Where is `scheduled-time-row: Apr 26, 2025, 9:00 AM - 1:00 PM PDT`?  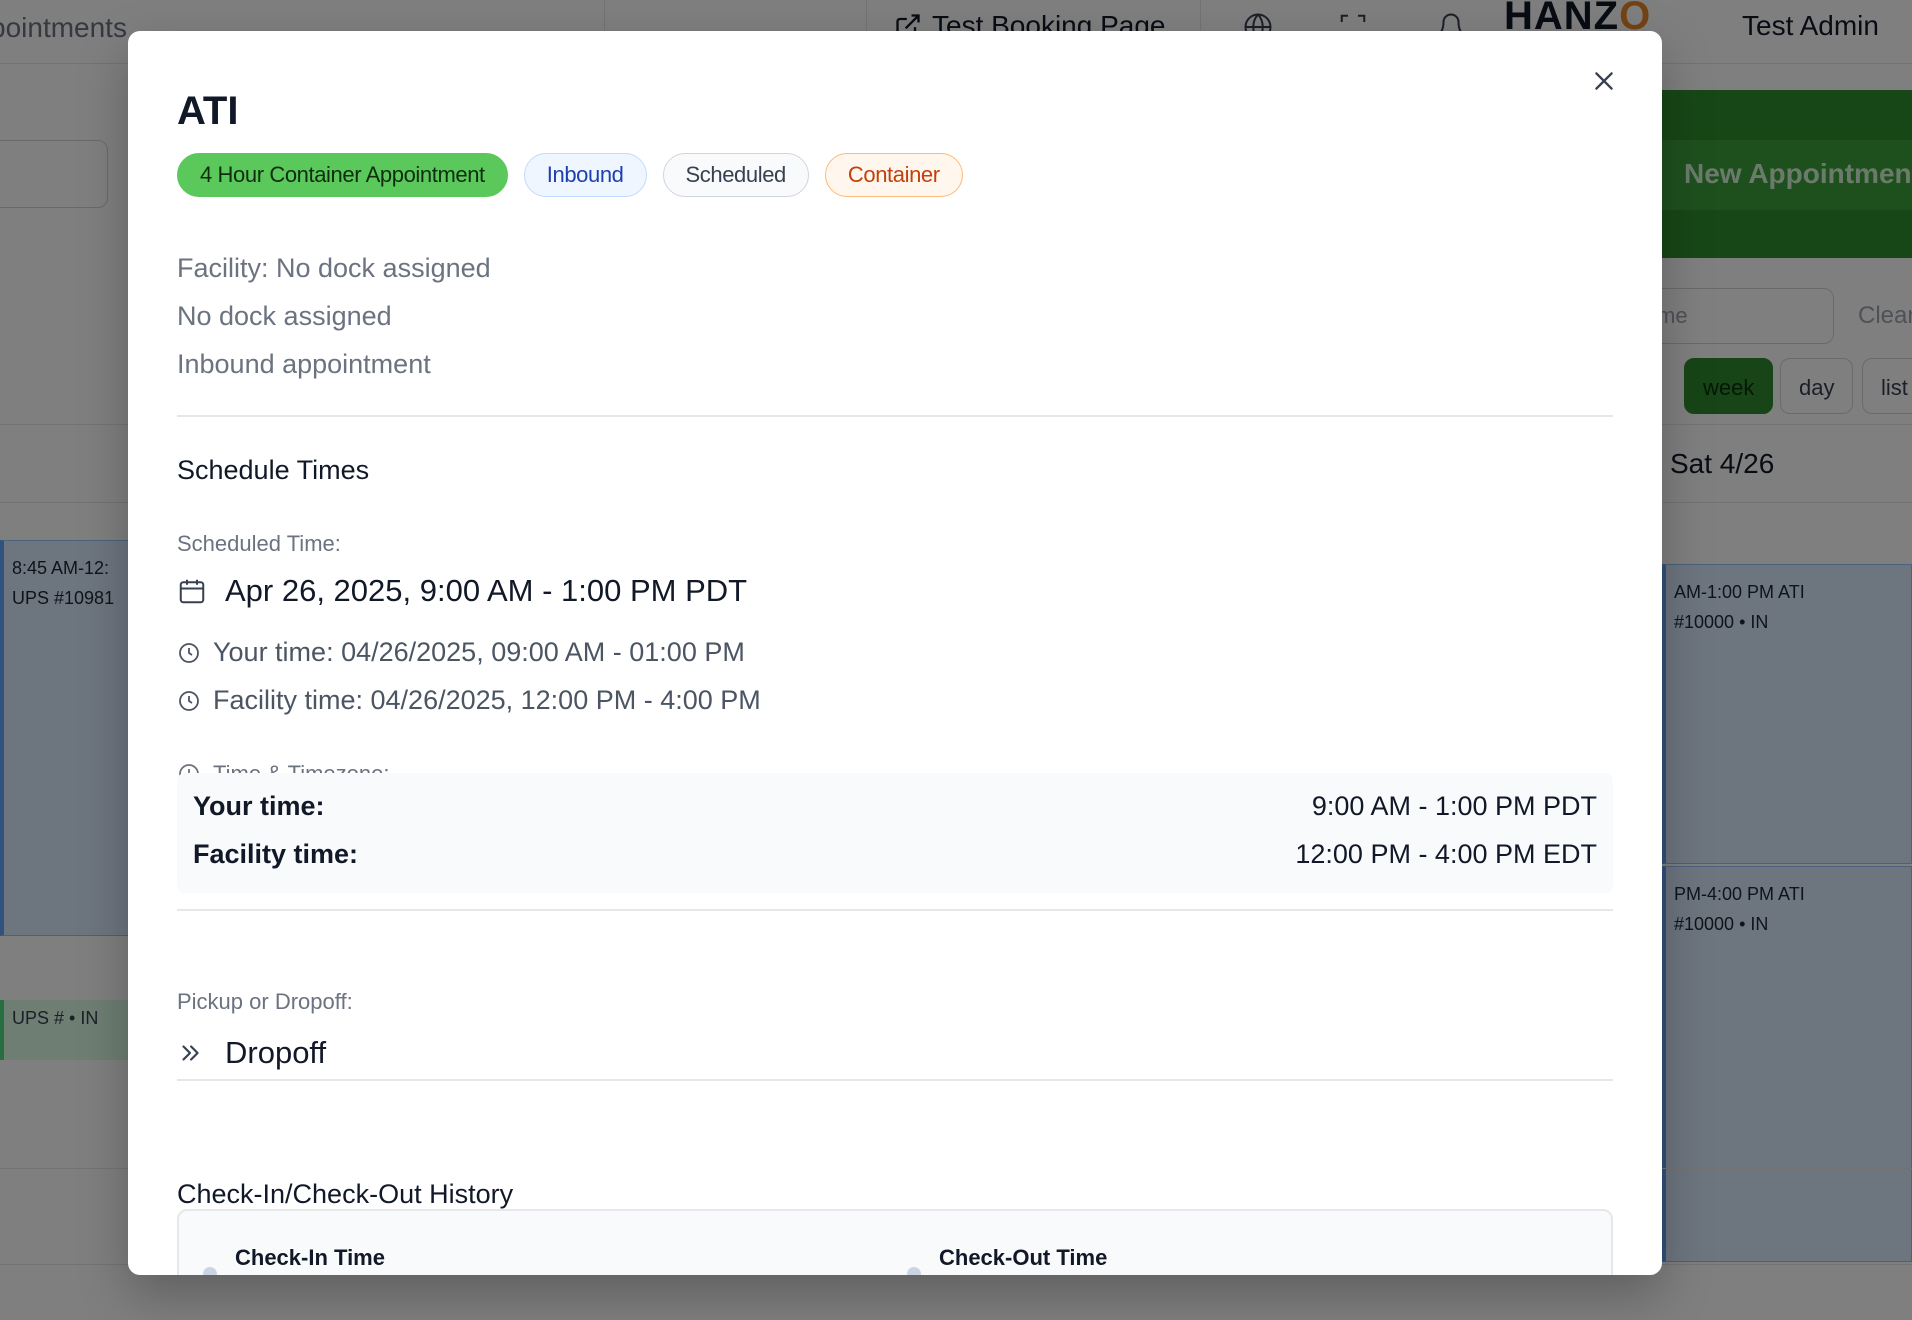 scheduled-time-row: Apr 26, 2025, 9:00 AM - 1:00 PM PDT is located at coordinates (462, 591).